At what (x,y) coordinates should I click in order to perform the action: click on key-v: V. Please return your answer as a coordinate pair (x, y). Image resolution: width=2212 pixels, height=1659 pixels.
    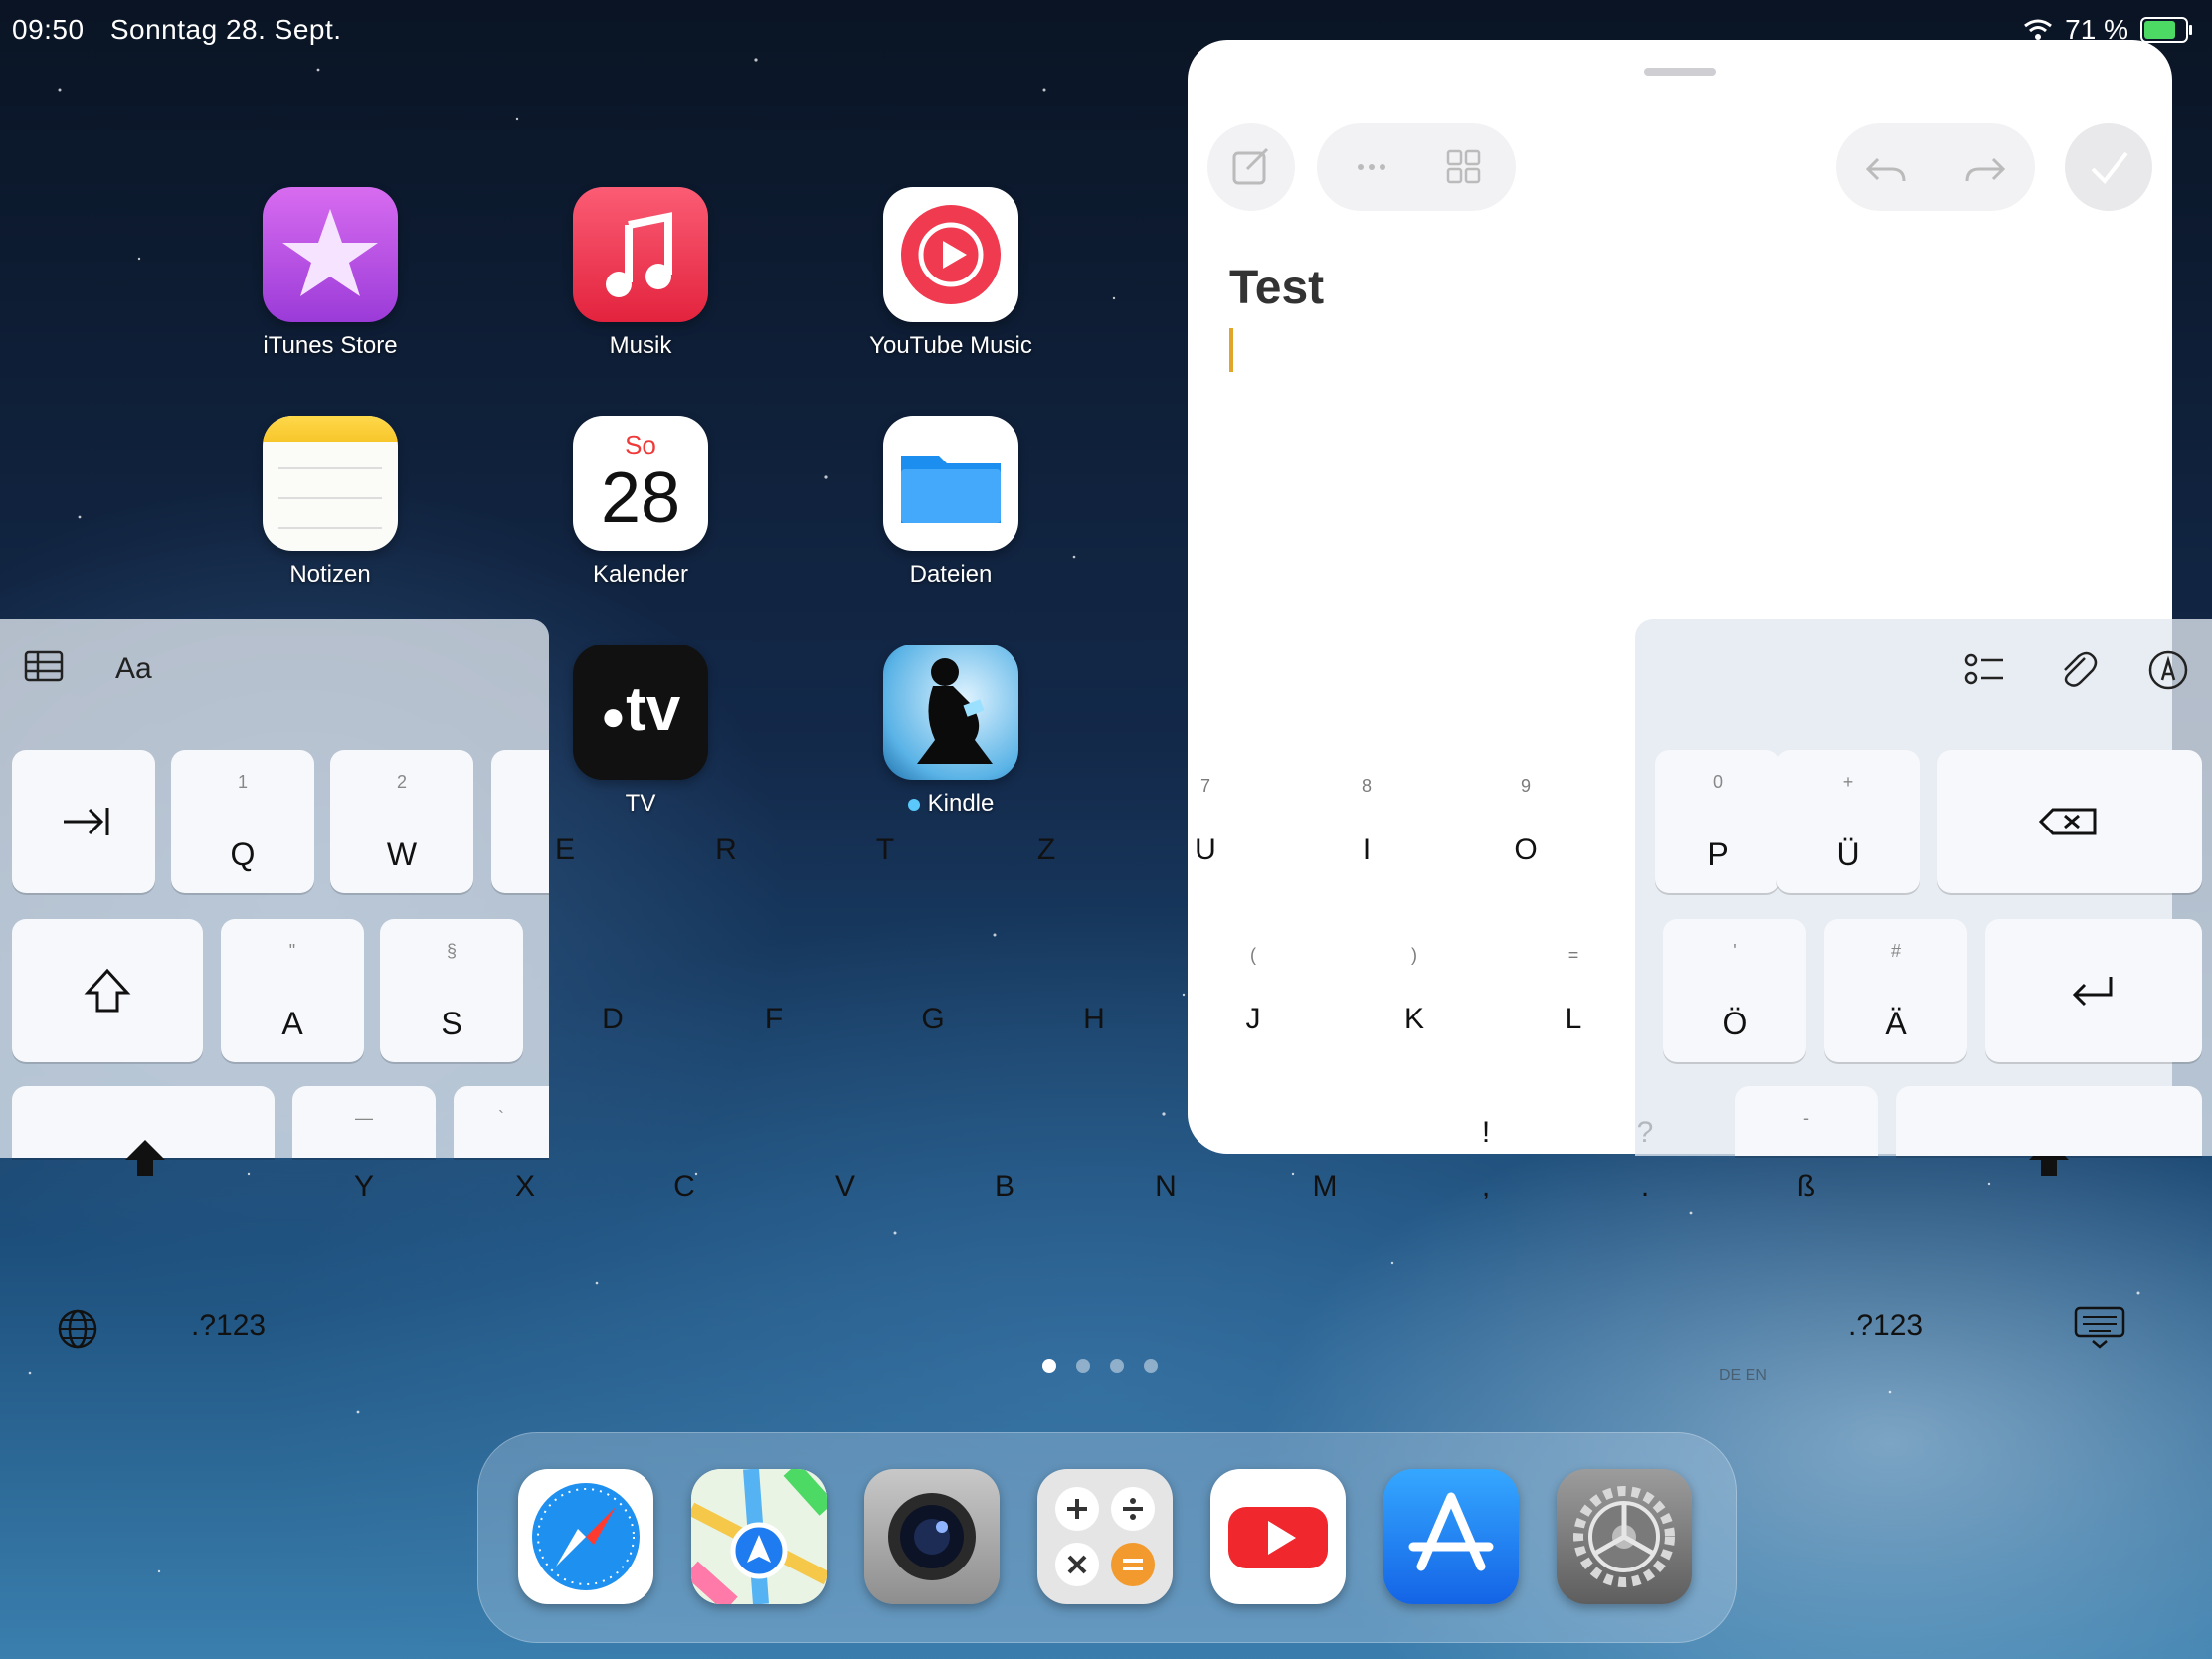
    Looking at the image, I should click on (845, 1186).